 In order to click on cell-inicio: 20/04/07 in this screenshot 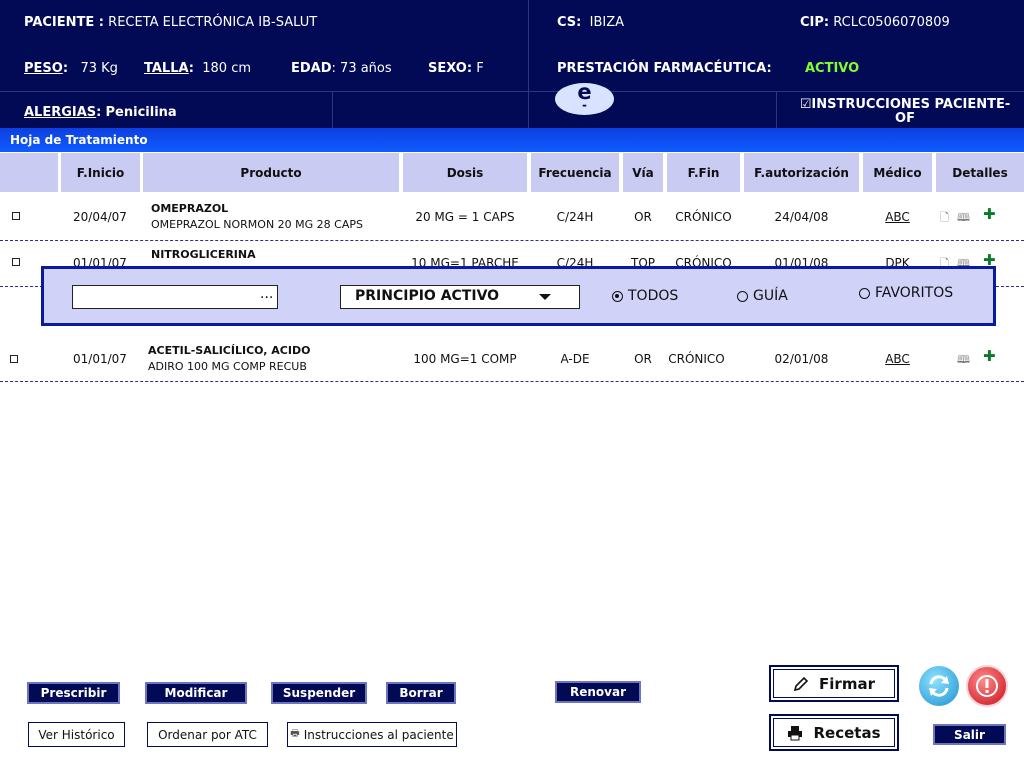, I will do `click(100, 217)`.